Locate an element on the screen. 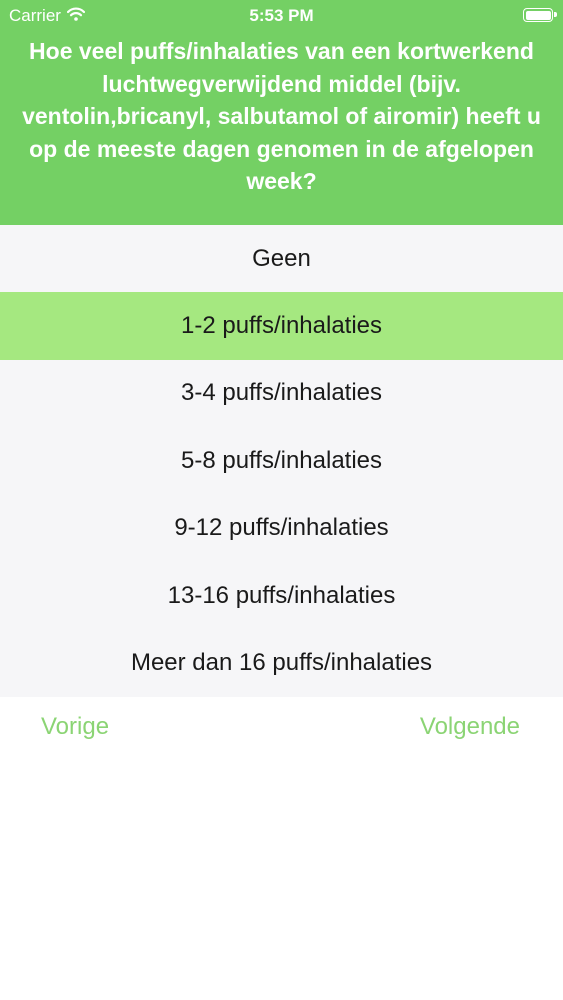 This screenshot has width=563, height=1000. status-time: 5:53 PM is located at coordinates (281, 15).